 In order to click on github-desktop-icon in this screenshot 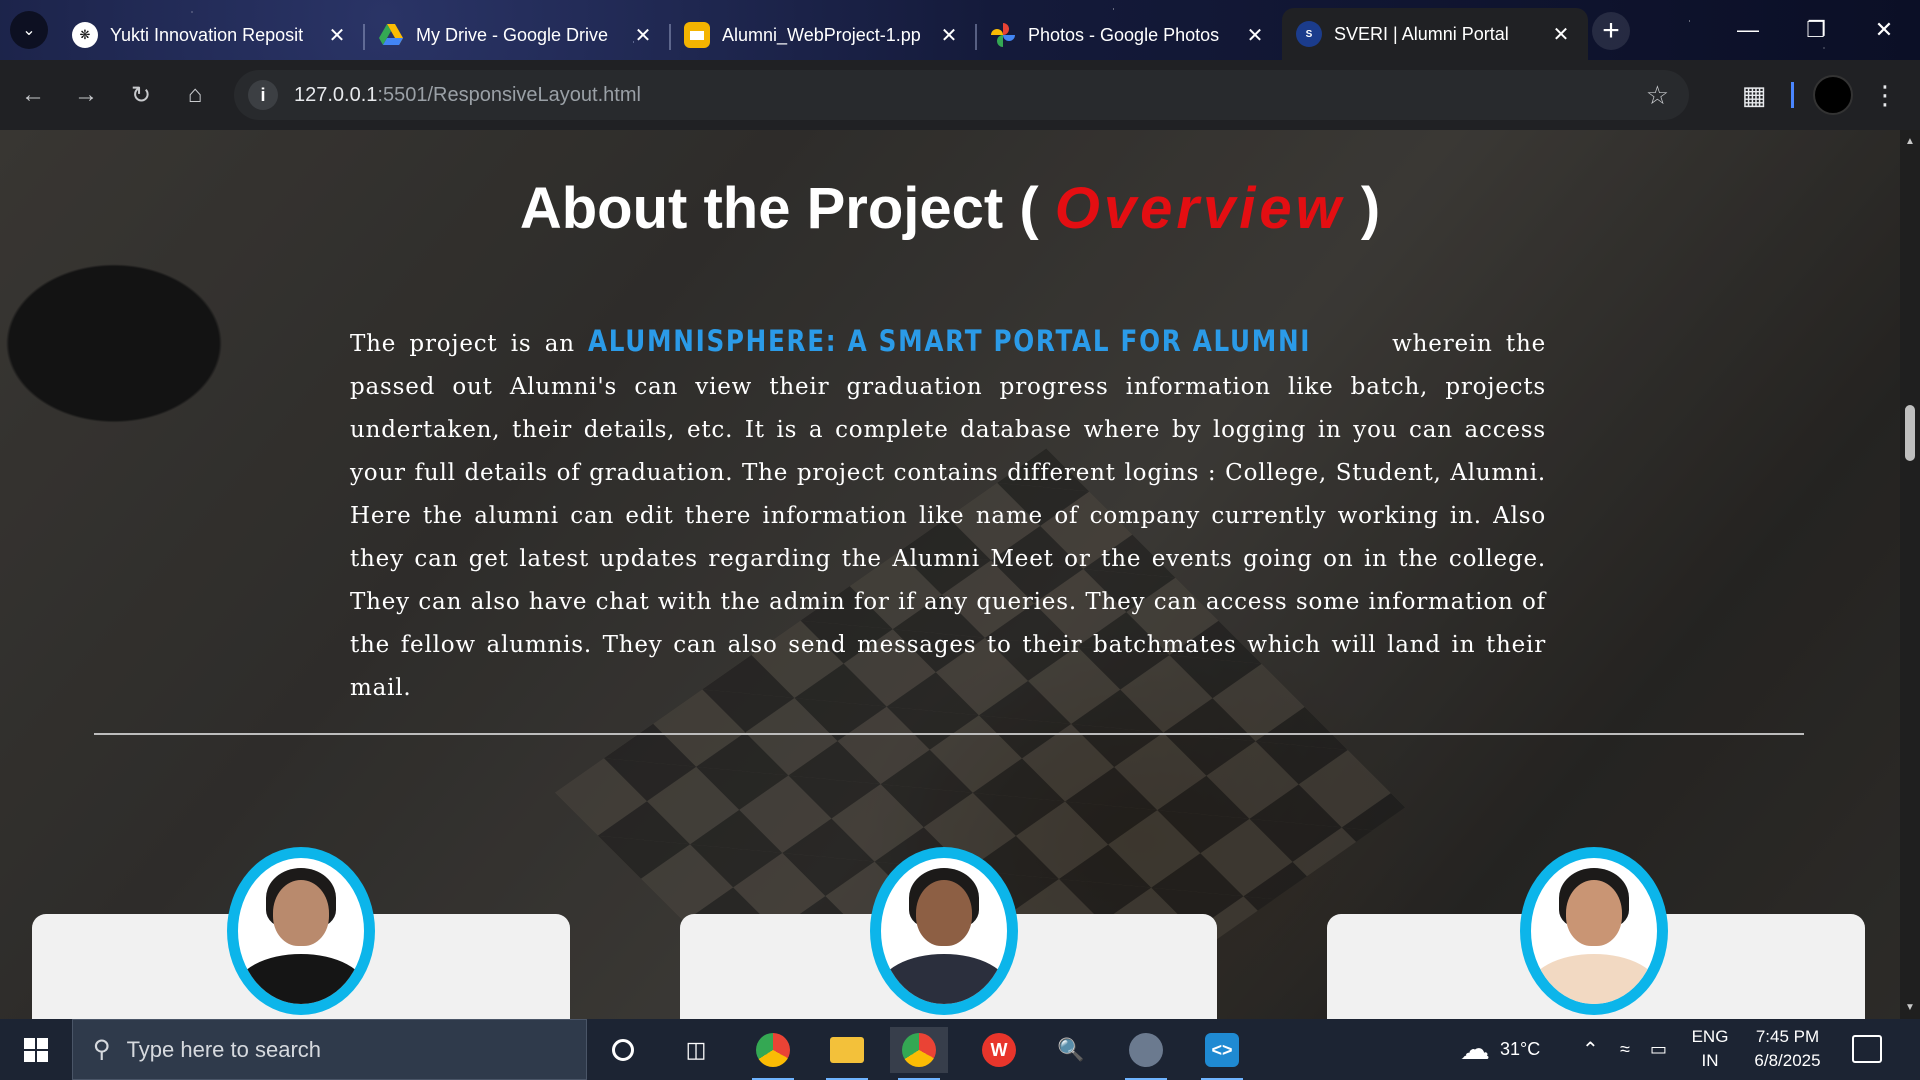, I will do `click(1146, 1053)`.